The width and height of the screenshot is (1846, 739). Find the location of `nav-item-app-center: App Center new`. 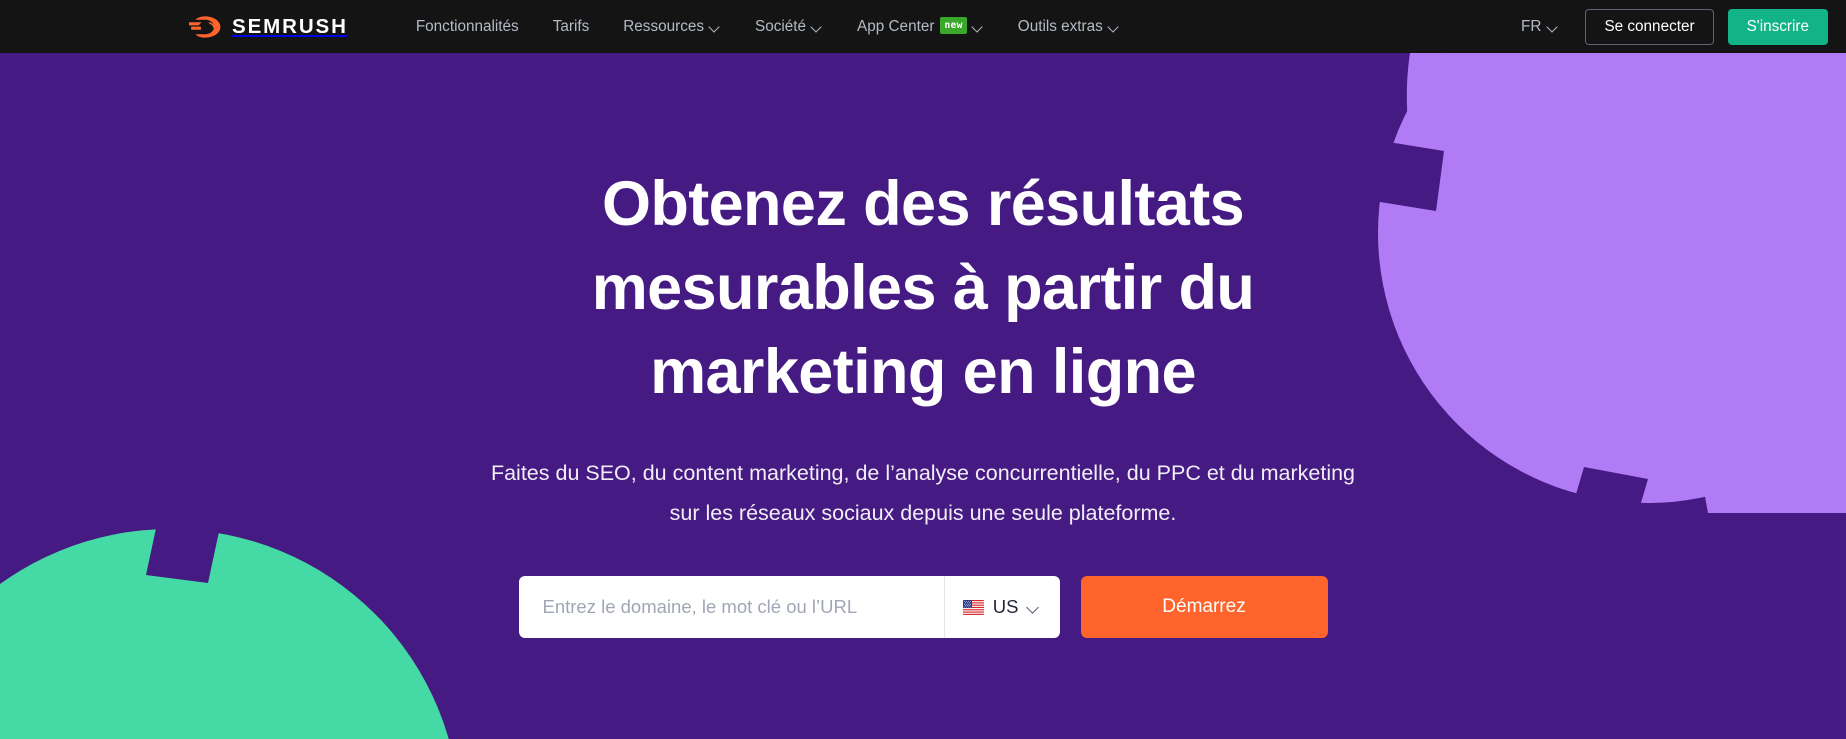

nav-item-app-center: App Center new is located at coordinates (920, 26).